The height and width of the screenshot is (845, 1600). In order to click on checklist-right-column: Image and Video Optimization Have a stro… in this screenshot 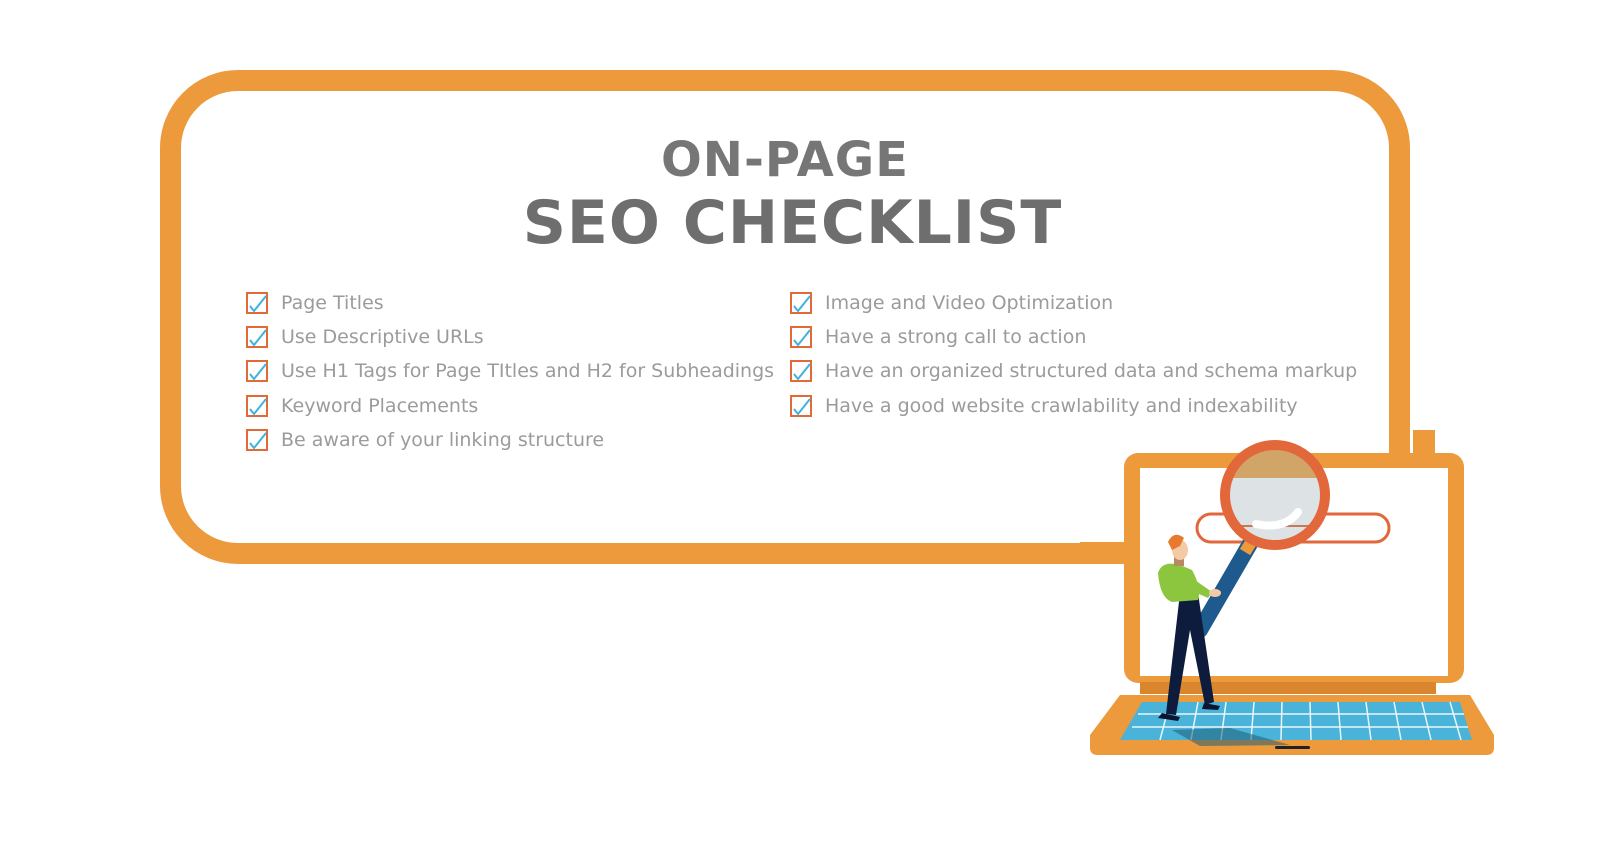, I will do `click(1073, 354)`.